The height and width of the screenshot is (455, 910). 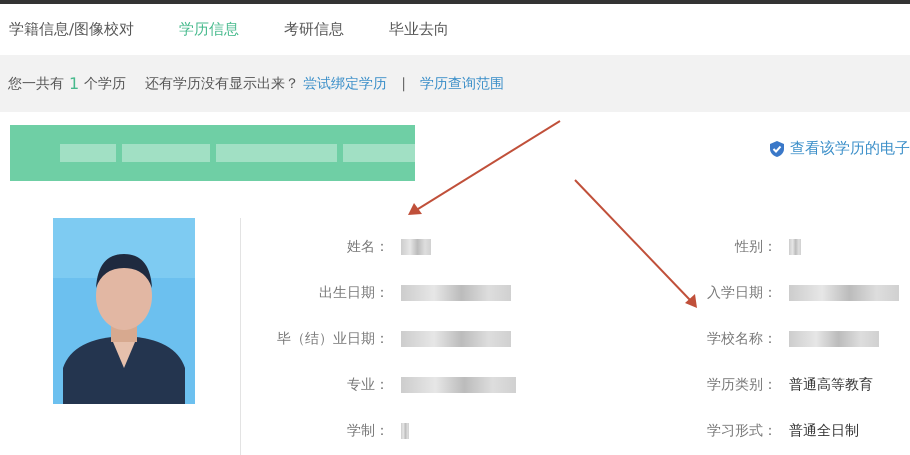 I want to click on field-value: 普通高等教育, so click(x=831, y=385).